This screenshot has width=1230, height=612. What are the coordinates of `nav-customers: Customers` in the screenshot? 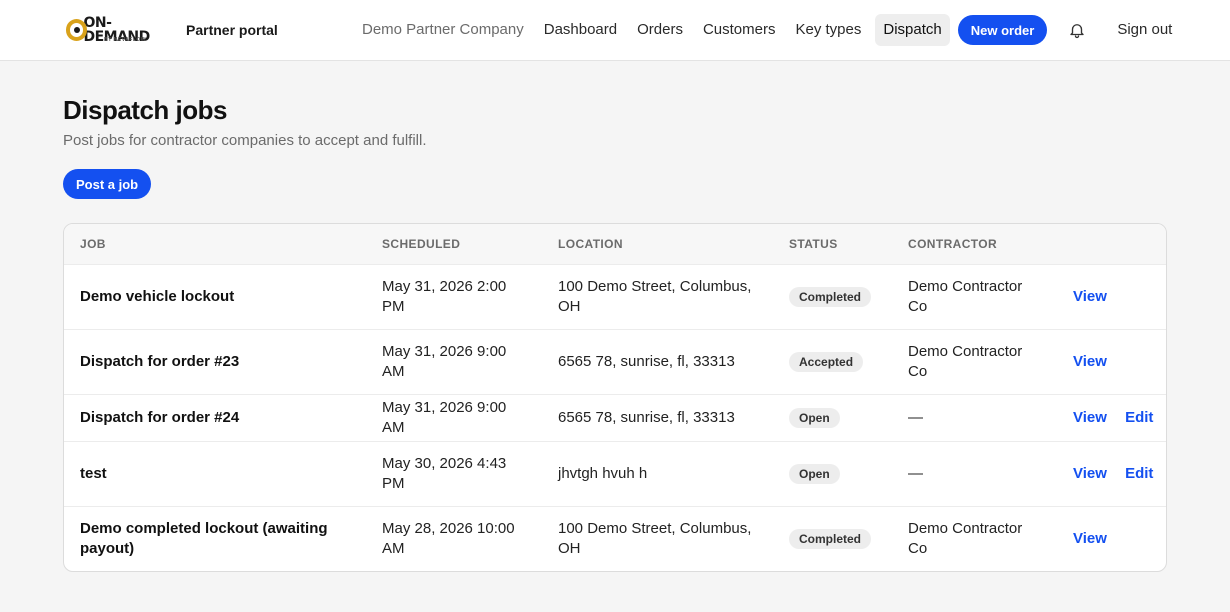 It's located at (739, 30).